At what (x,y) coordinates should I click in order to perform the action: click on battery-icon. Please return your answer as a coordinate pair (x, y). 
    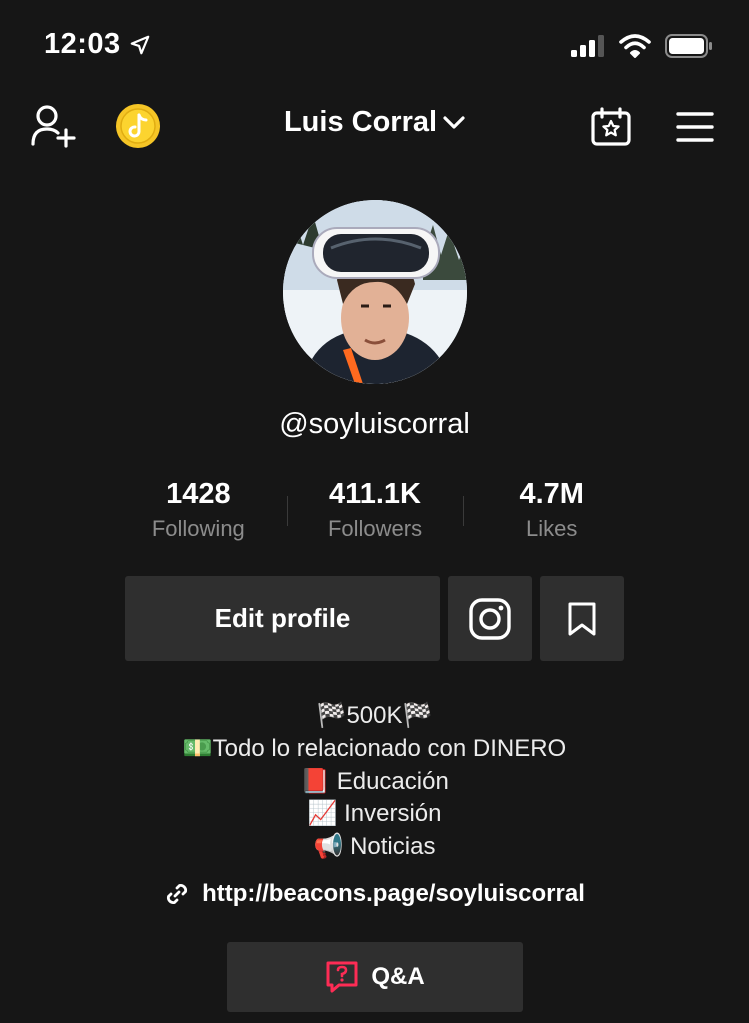
    Looking at the image, I should click on (688, 46).